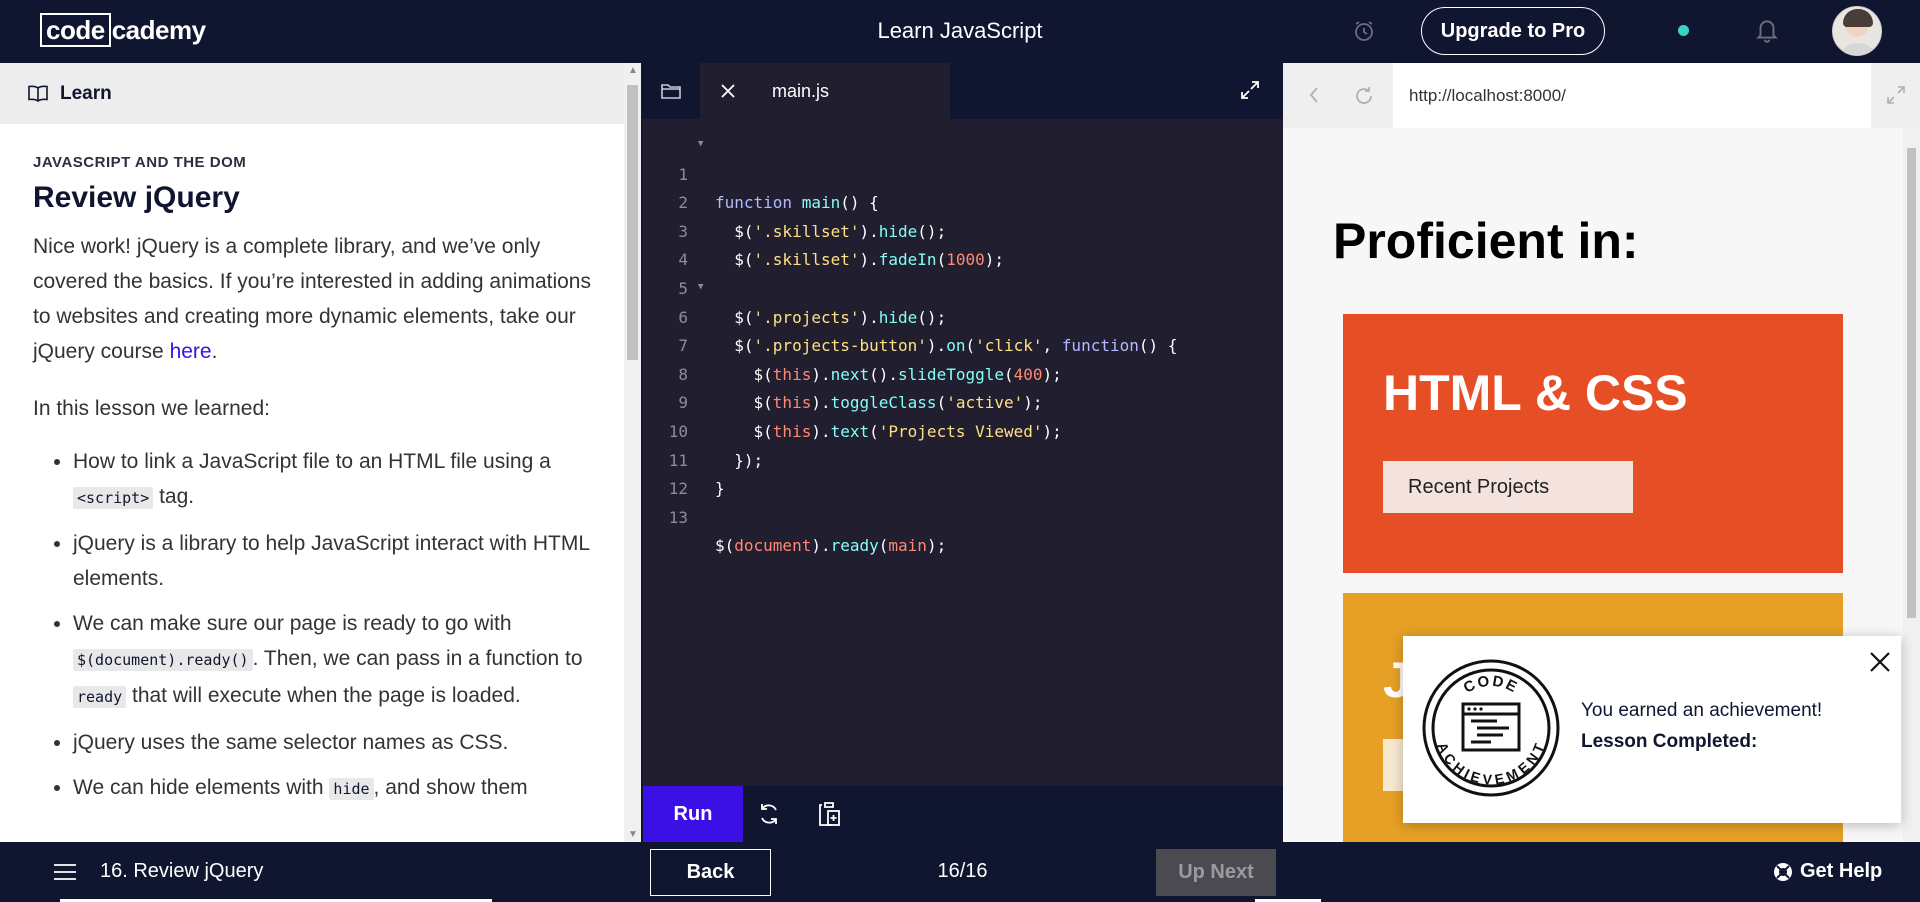 This screenshot has width=1920, height=902. Describe the element at coordinates (151, 408) in the screenshot. I see `learned-heading: In this lesson we learned:` at that location.